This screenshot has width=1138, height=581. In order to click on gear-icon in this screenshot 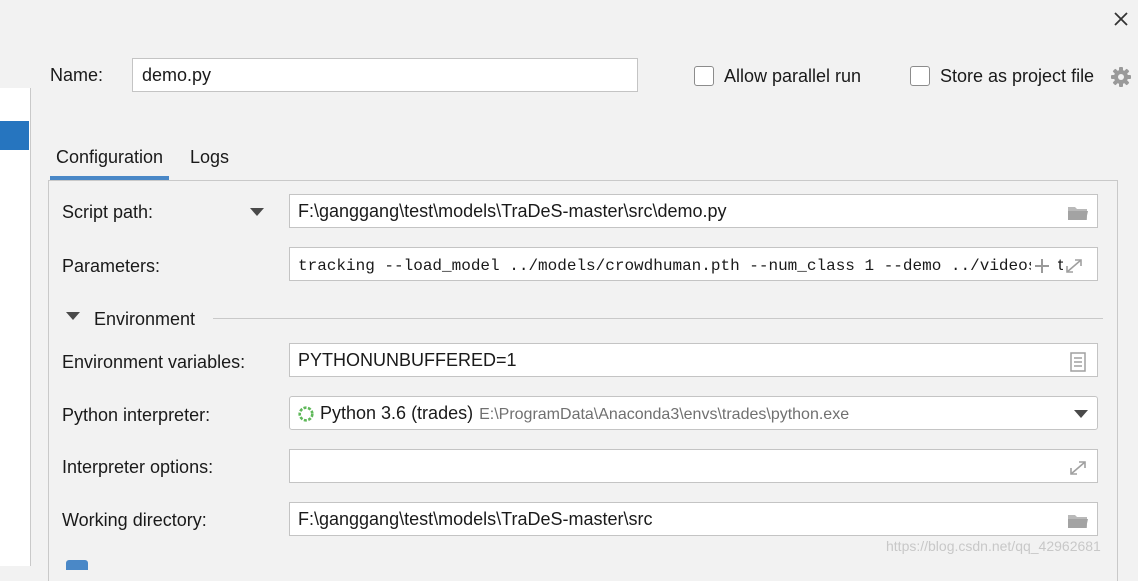, I will do `click(1121, 77)`.